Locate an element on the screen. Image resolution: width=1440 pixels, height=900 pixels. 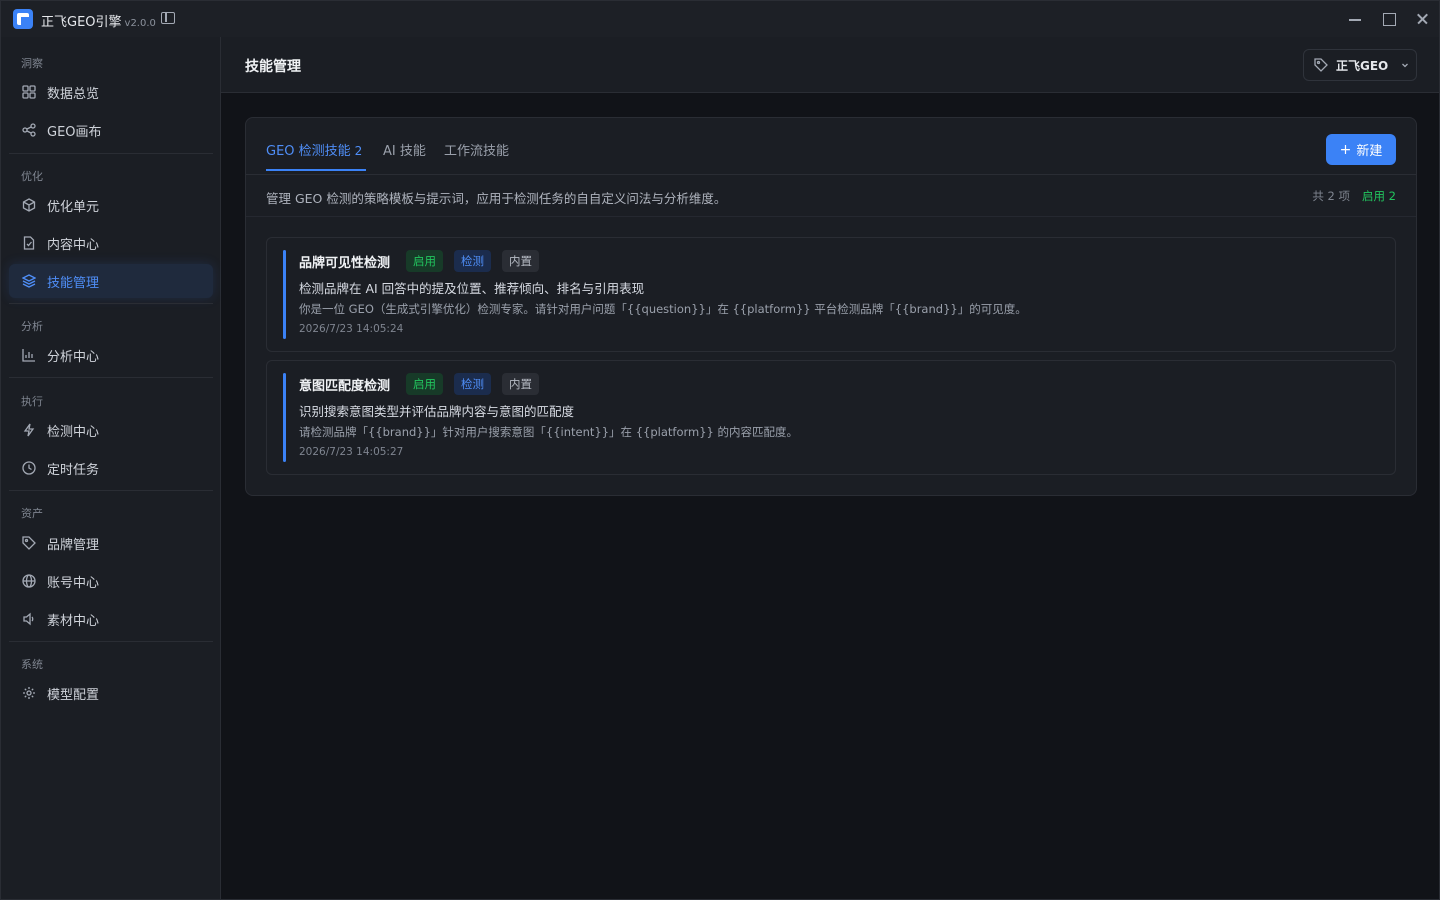
brand-selector: 正飞GEO is located at coordinates (1360, 65).